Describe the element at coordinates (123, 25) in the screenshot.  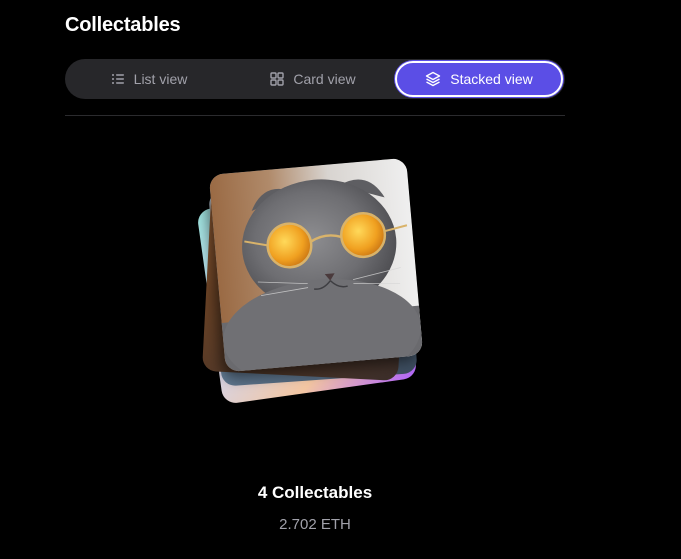
I see `page-title: Collectables` at that location.